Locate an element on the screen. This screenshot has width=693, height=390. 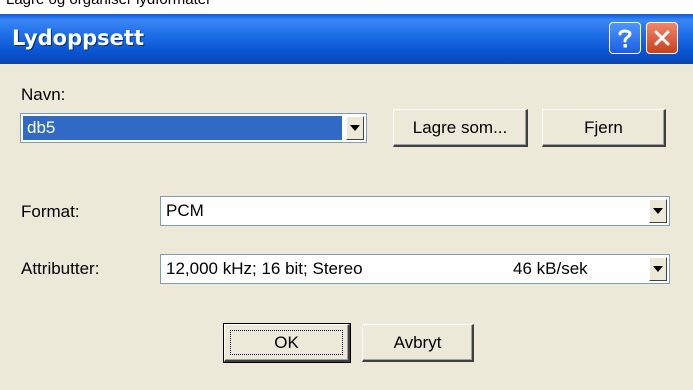
format-select: PCM is located at coordinates (415, 211).